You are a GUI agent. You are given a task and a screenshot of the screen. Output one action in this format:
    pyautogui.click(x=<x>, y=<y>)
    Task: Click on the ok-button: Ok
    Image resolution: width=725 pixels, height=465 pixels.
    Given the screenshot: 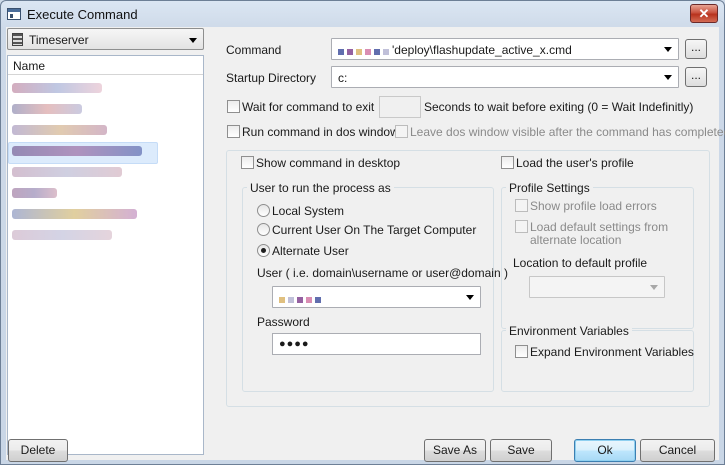 What is the action you would take?
    pyautogui.click(x=605, y=450)
    